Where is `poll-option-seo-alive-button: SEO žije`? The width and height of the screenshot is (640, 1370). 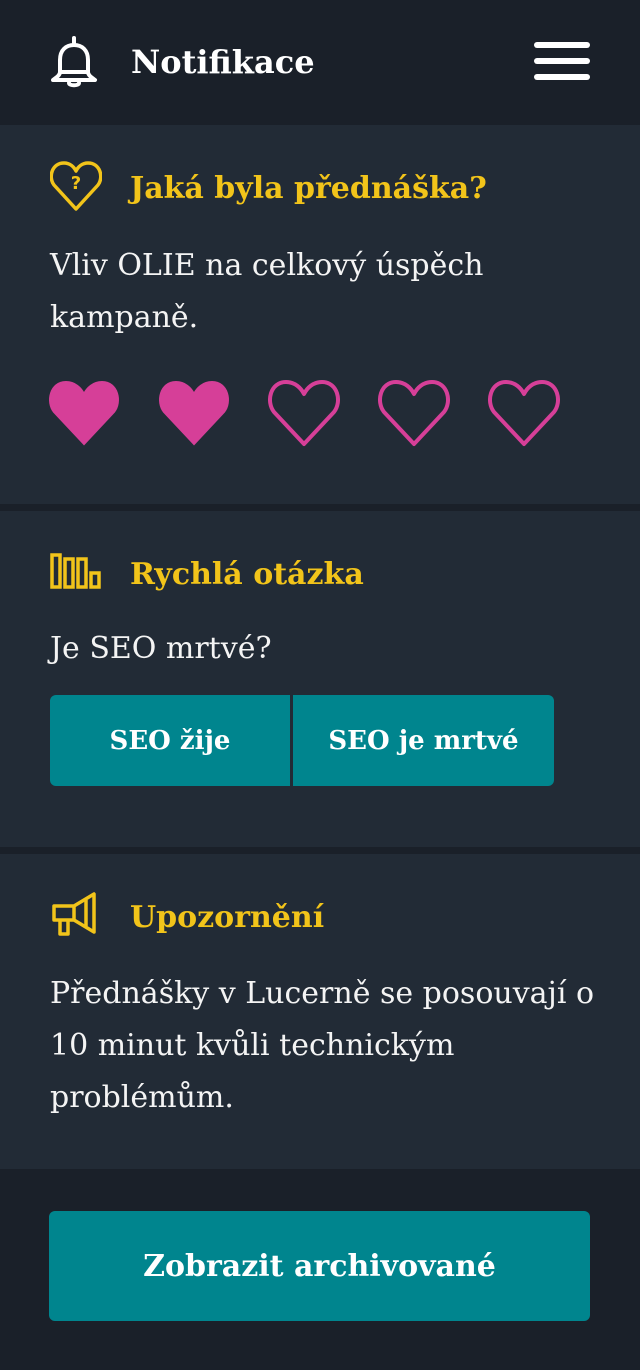 poll-option-seo-alive-button: SEO žije is located at coordinates (170, 740).